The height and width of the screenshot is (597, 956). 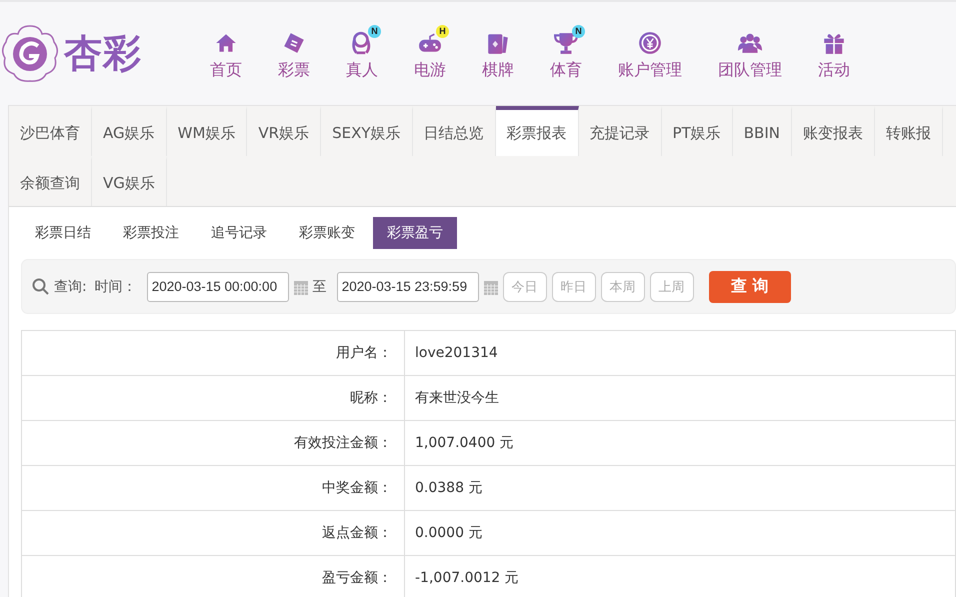 What do you see at coordinates (151, 233) in the screenshot?
I see `sub-tab: 彩票投注` at bounding box center [151, 233].